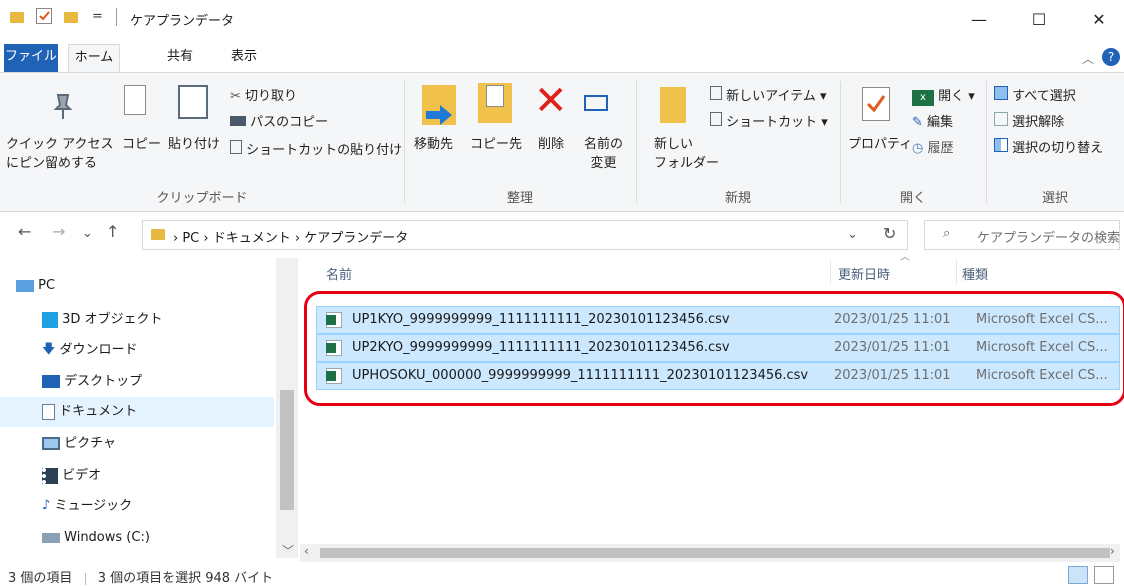  I want to click on address-dropdown-button: ⌄, so click(852, 234).